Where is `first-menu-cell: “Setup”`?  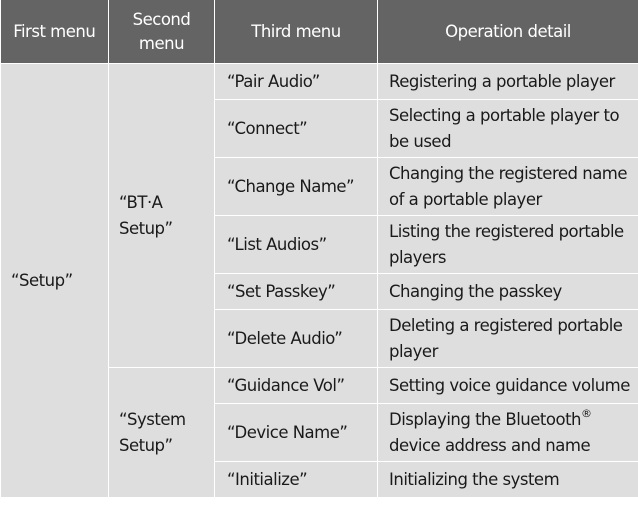
first-menu-cell: “Setup” is located at coordinates (54, 280).